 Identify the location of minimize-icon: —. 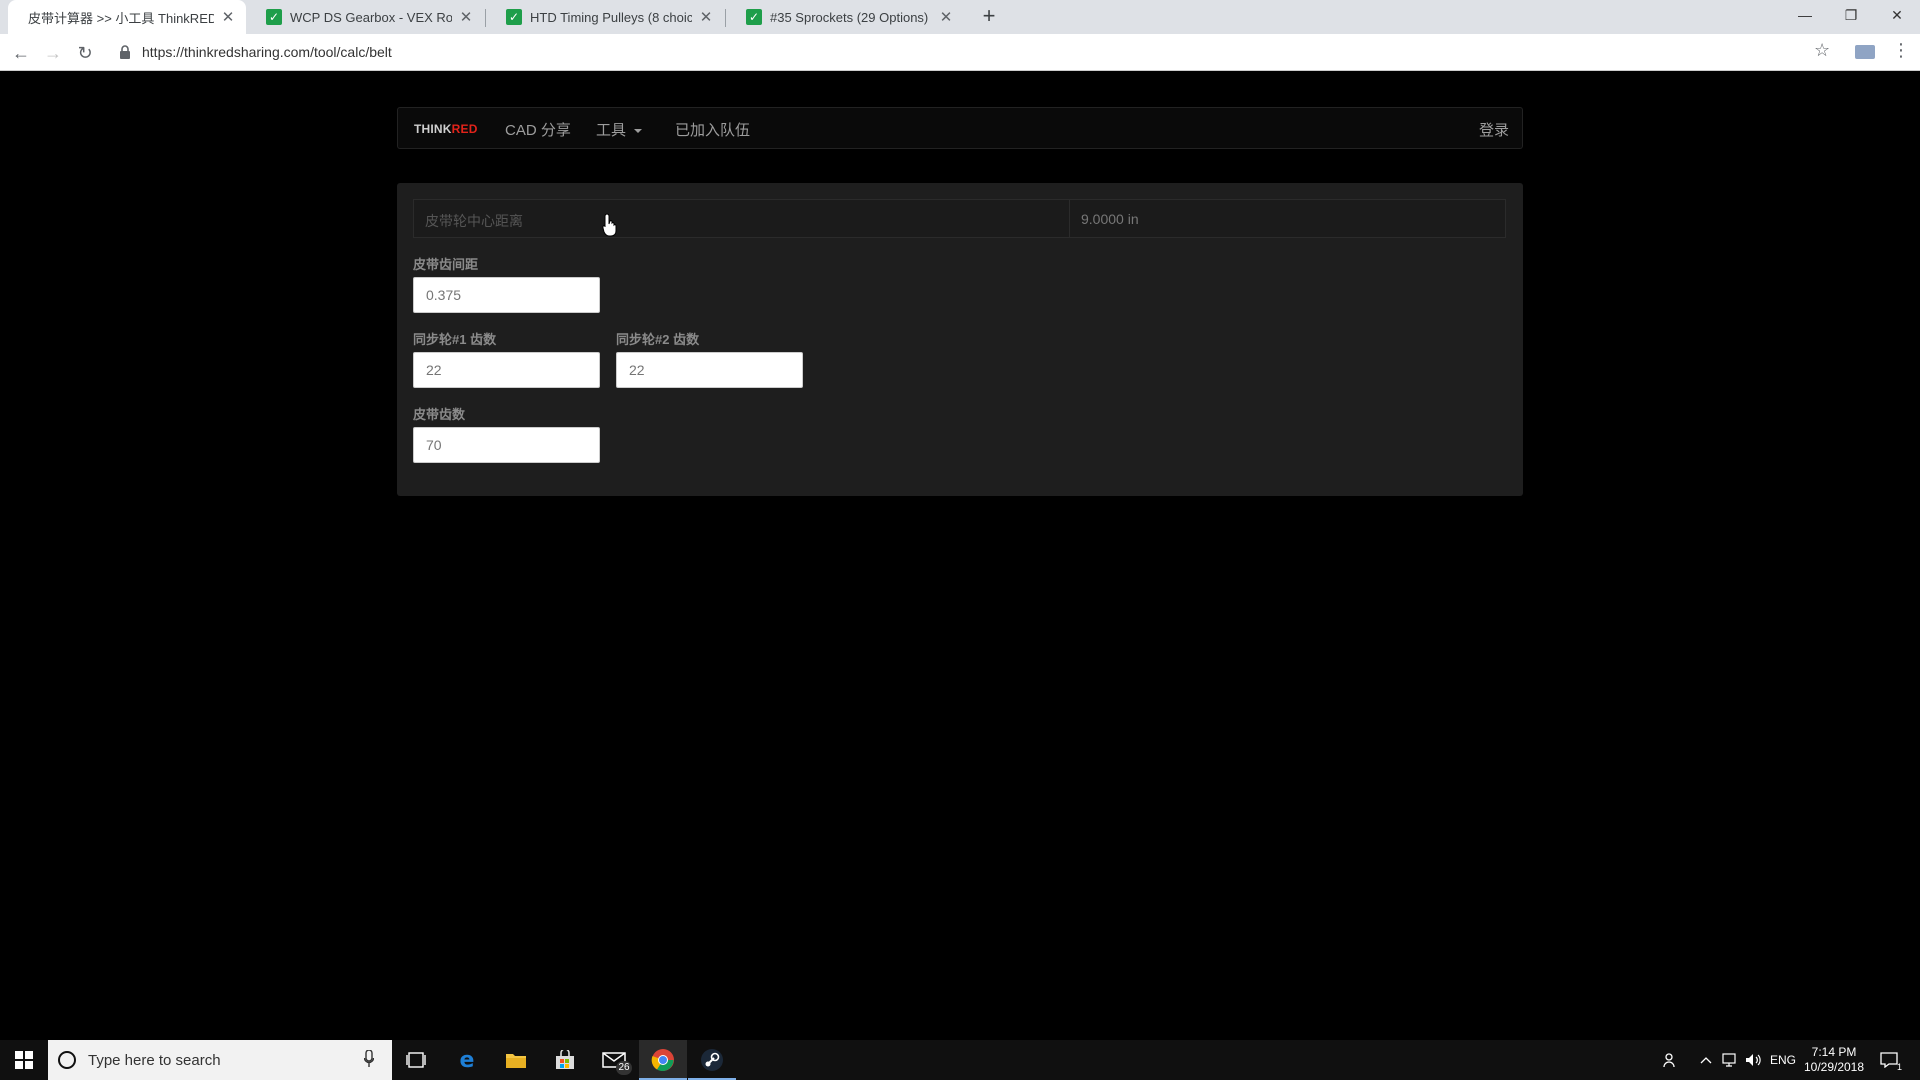
(1805, 15).